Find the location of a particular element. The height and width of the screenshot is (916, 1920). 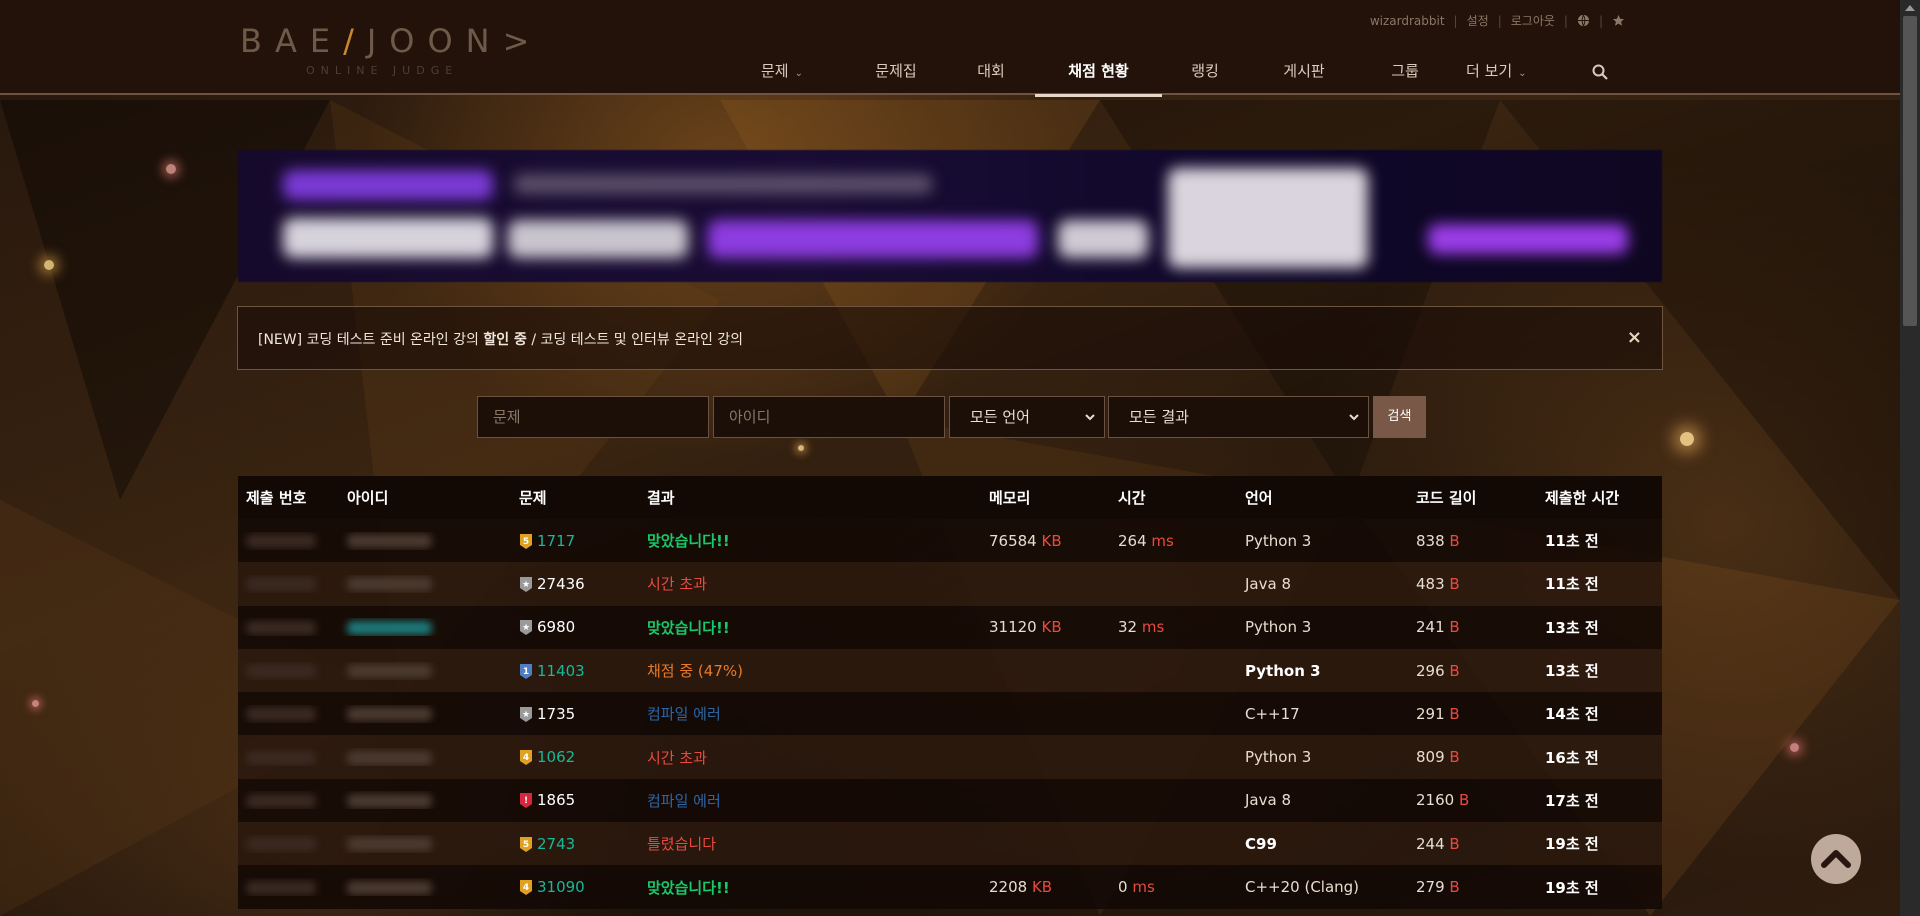

header-submission-id: 제출 번호 is located at coordinates (288, 497).